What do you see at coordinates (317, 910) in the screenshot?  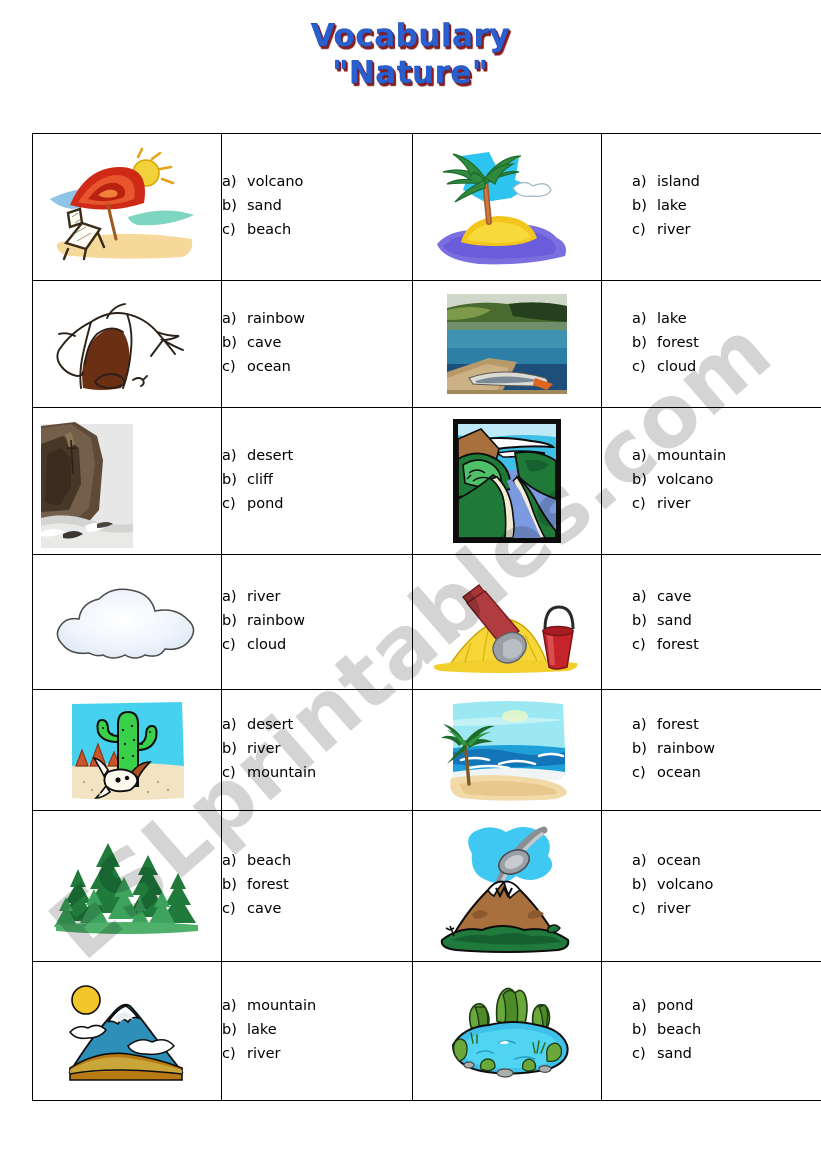 I see `option-c: c) cave` at bounding box center [317, 910].